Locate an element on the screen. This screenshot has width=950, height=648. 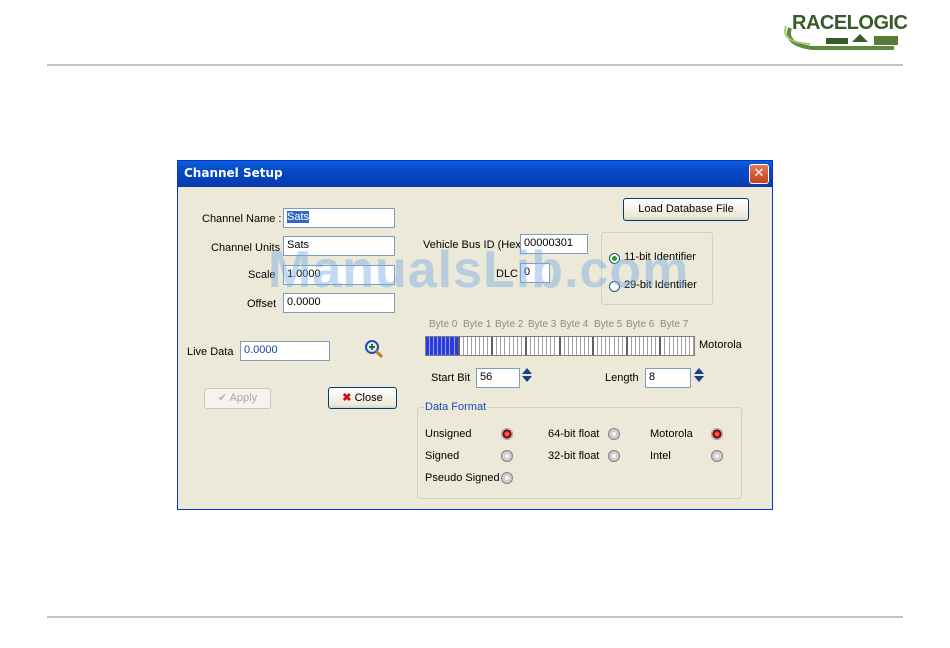
byte-label: Byte 1 is located at coordinates (477, 324).